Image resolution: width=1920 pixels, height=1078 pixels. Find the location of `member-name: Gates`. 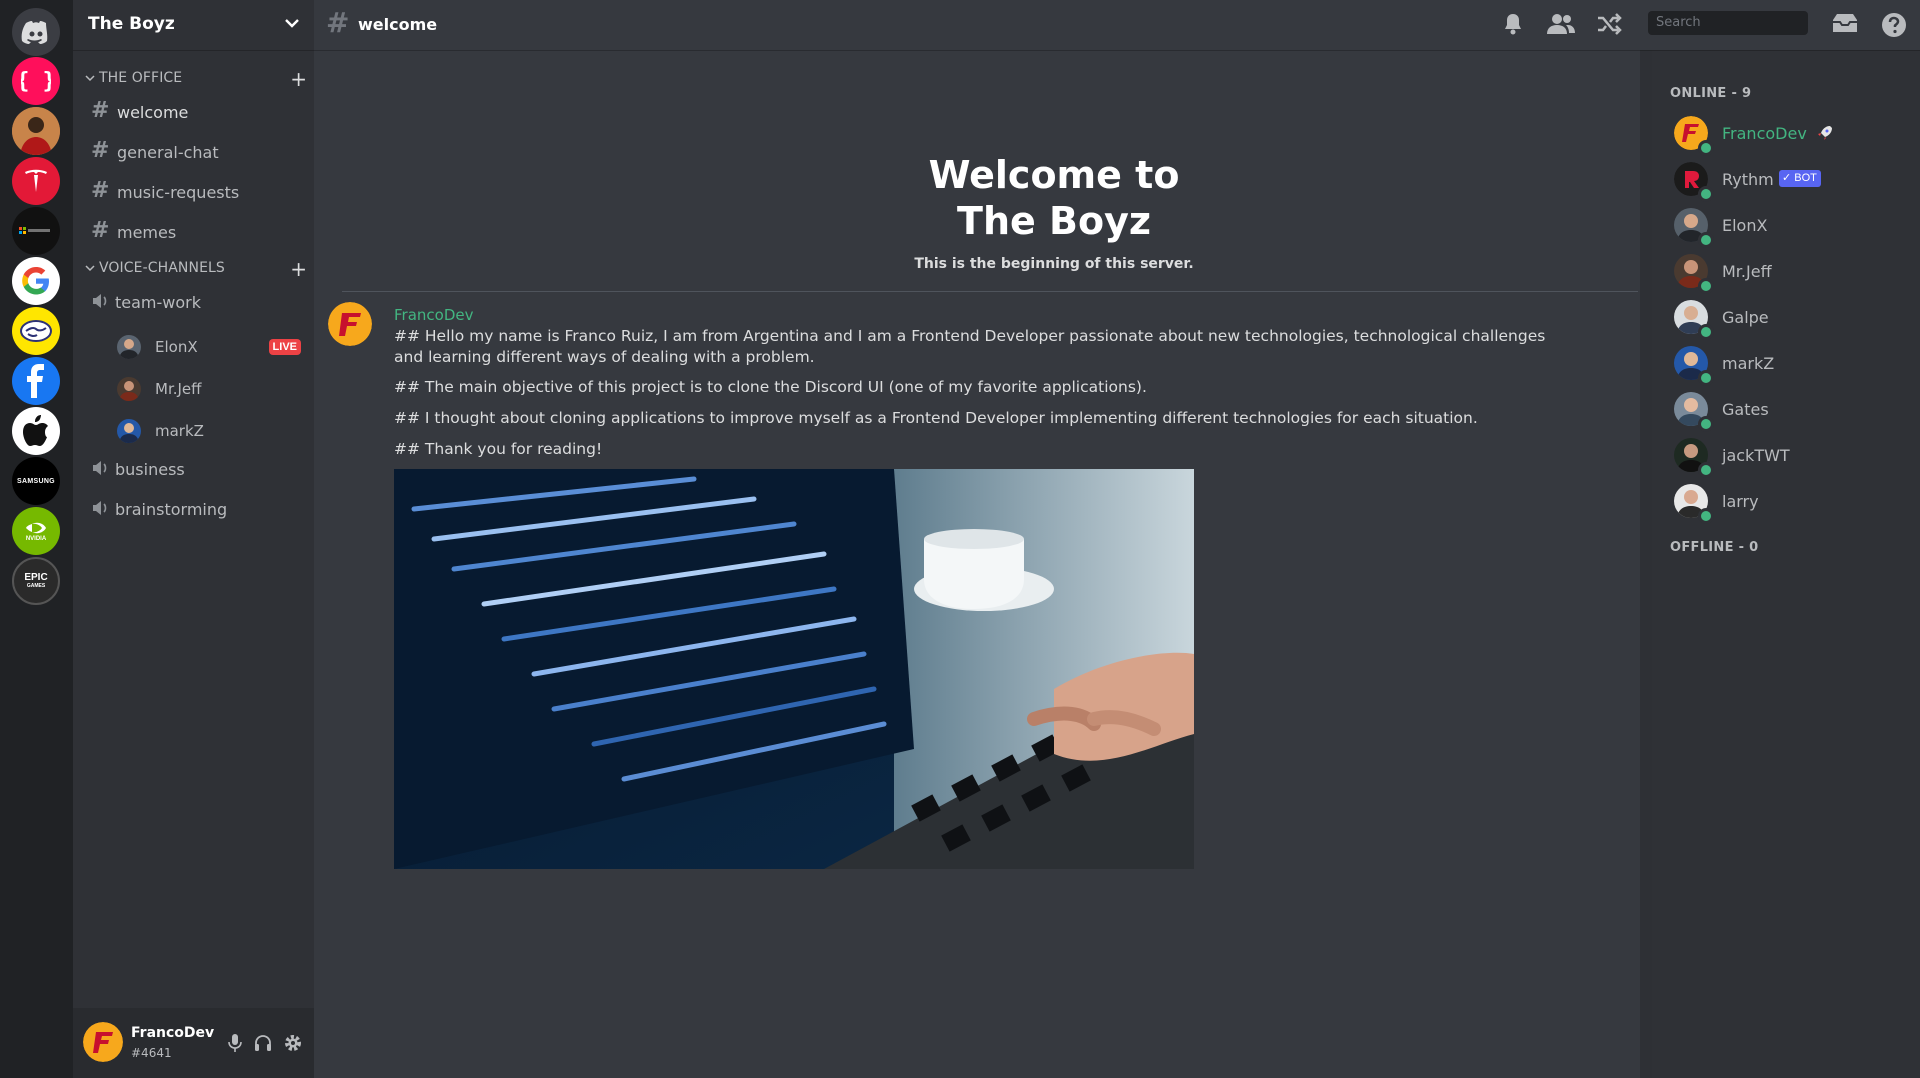

member-name: Gates is located at coordinates (1745, 409).